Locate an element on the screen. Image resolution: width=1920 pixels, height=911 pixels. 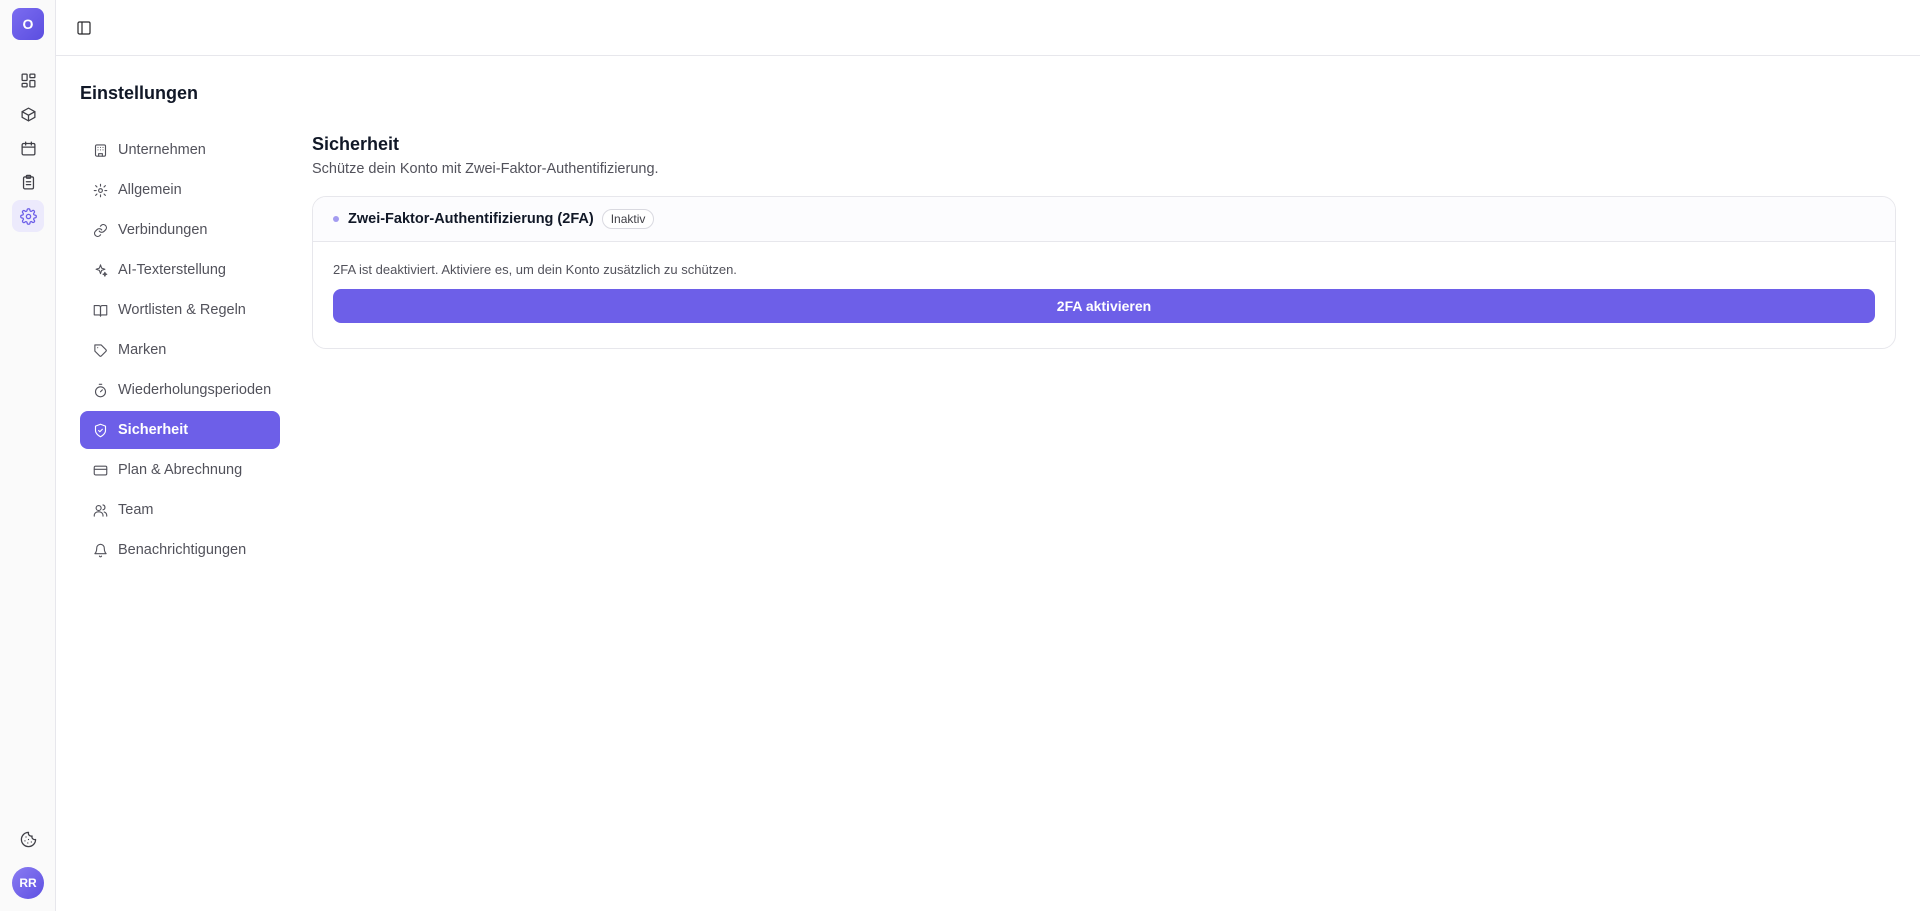
products-nav-button is located at coordinates (28, 114).